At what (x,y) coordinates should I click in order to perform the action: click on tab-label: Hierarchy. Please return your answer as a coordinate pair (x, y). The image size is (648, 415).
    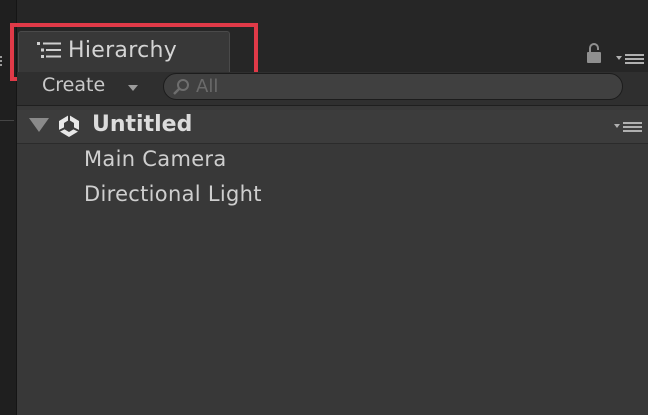
    Looking at the image, I should click on (123, 50).